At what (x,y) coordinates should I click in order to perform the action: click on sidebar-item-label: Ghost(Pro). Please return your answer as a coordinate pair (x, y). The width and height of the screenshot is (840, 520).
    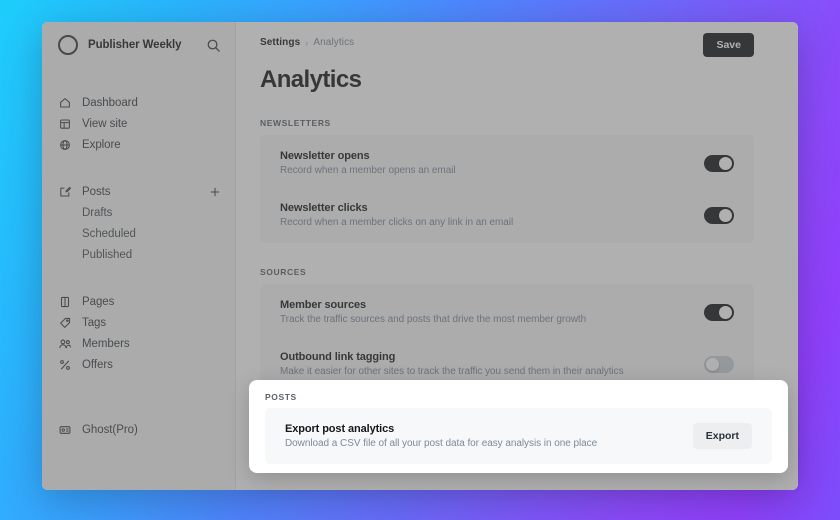
    Looking at the image, I should click on (110, 429).